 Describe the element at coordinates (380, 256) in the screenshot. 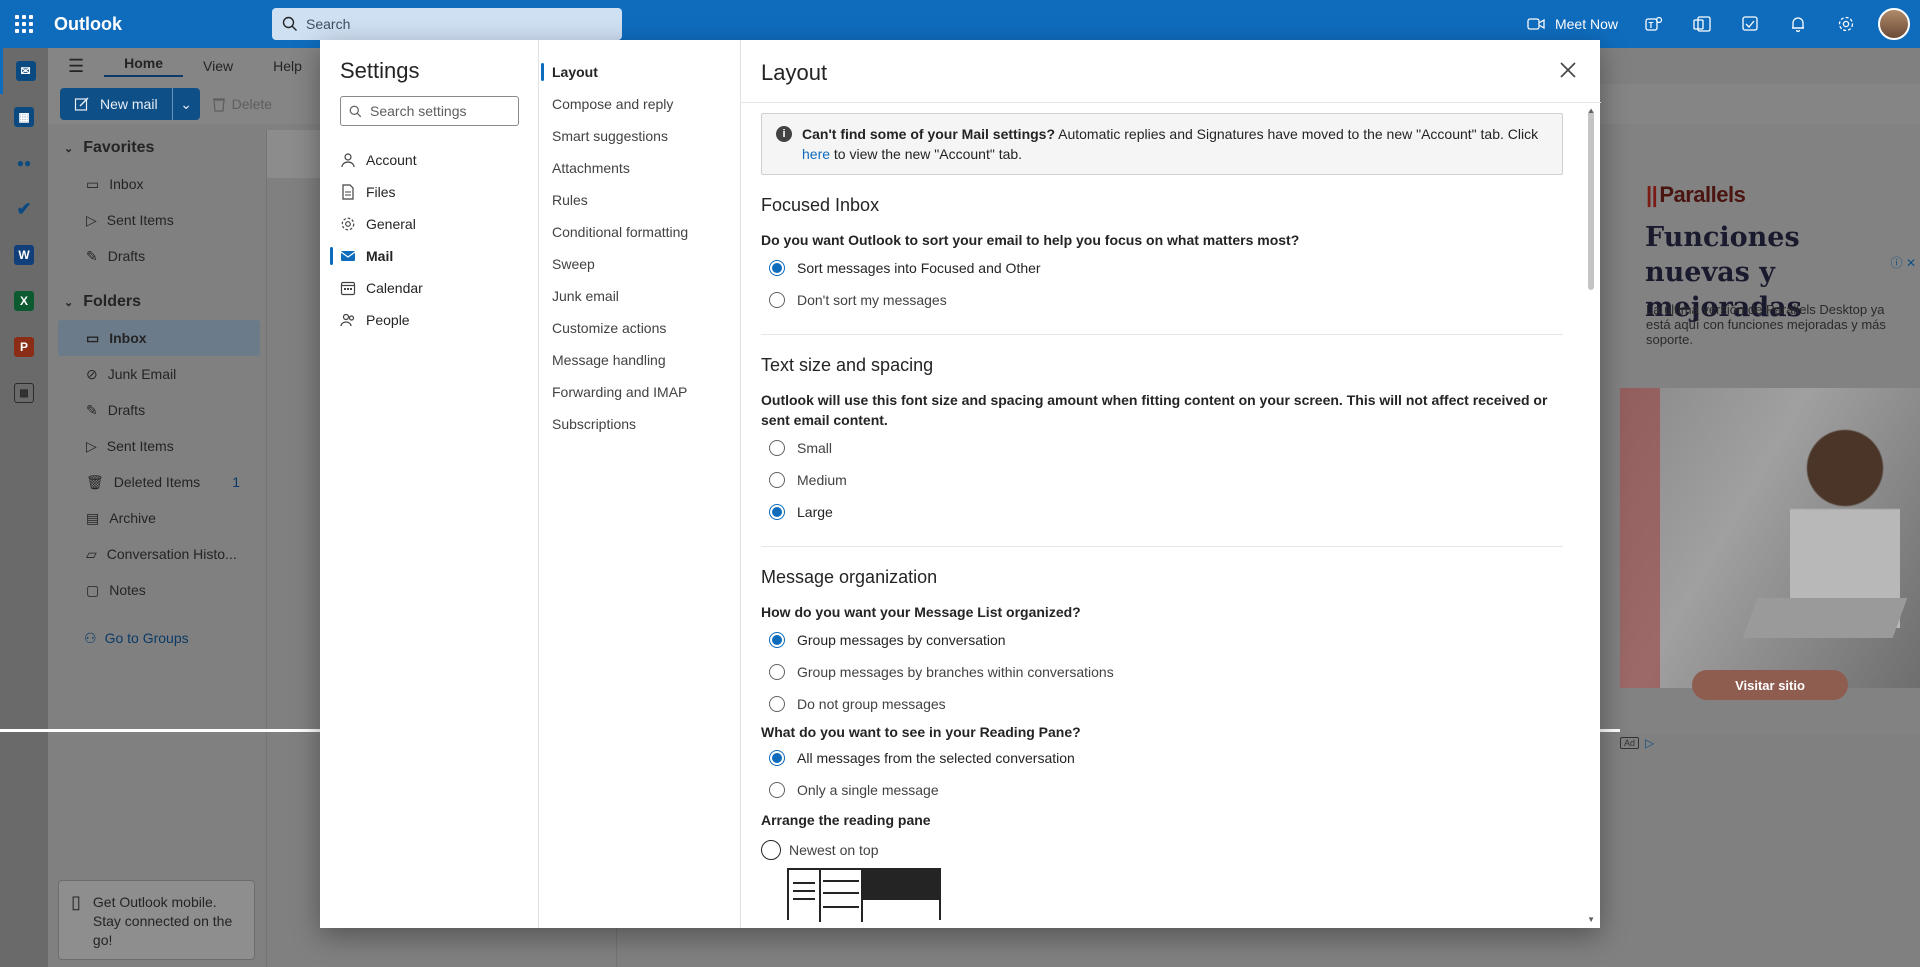

I see `settings-nav-label: Mail` at that location.